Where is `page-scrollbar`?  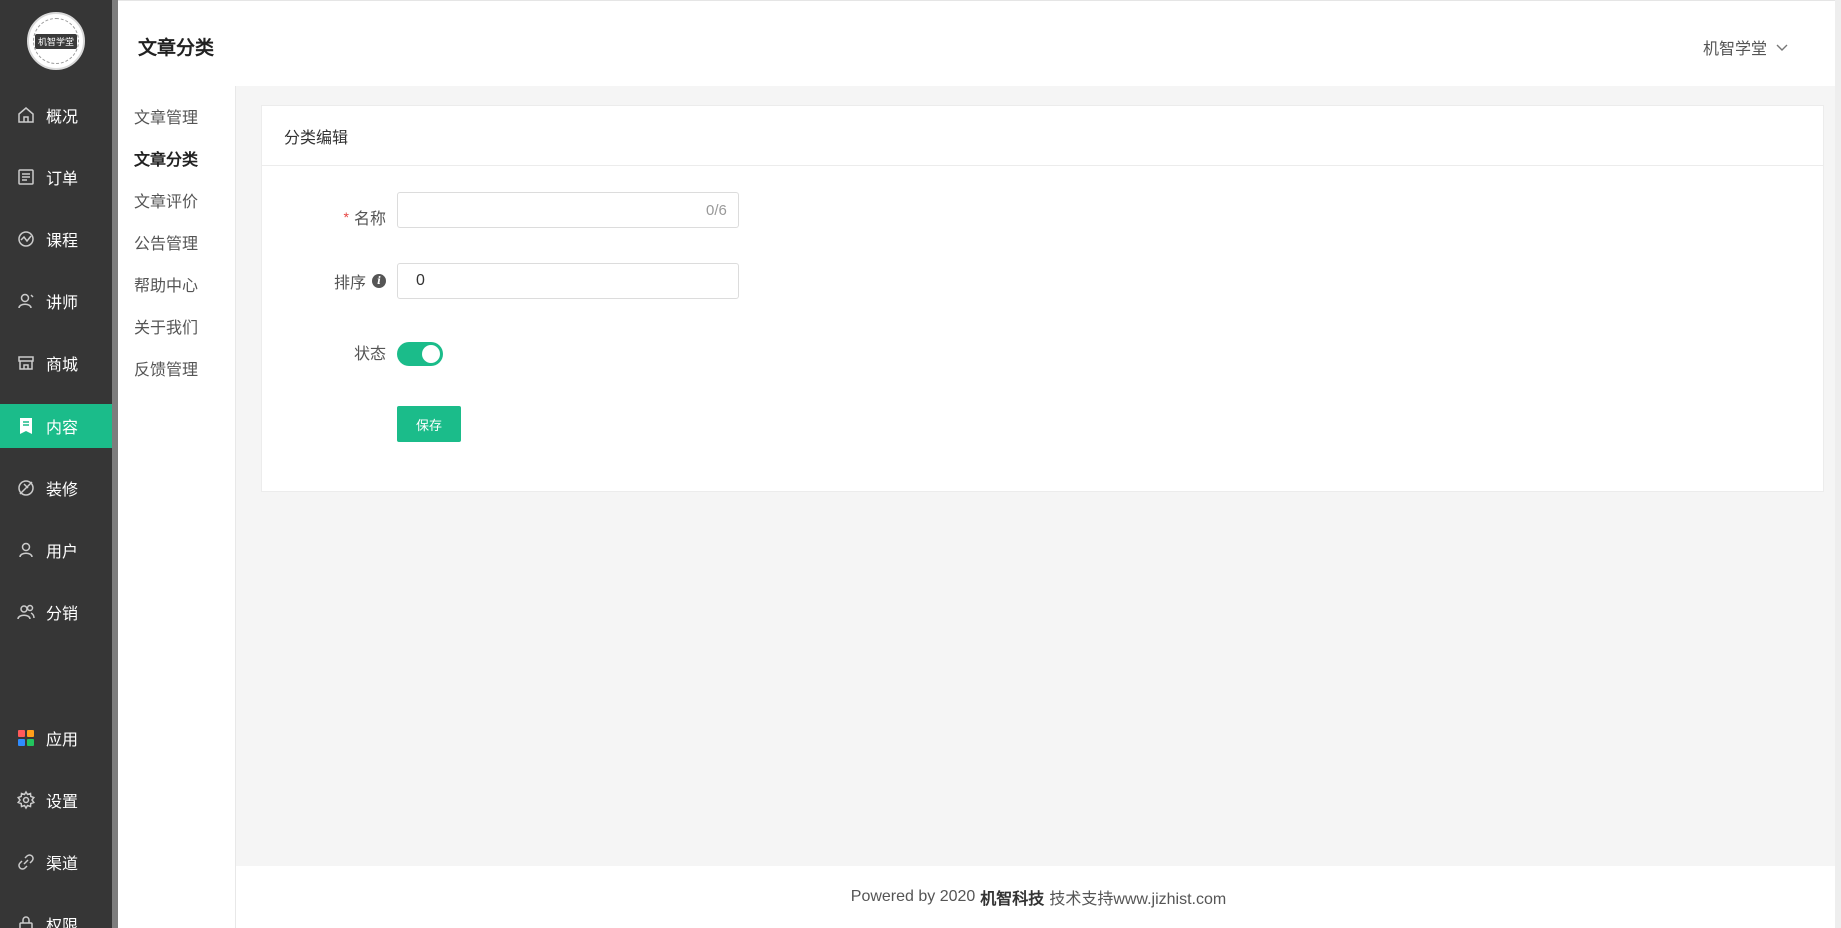 page-scrollbar is located at coordinates (1838, 464).